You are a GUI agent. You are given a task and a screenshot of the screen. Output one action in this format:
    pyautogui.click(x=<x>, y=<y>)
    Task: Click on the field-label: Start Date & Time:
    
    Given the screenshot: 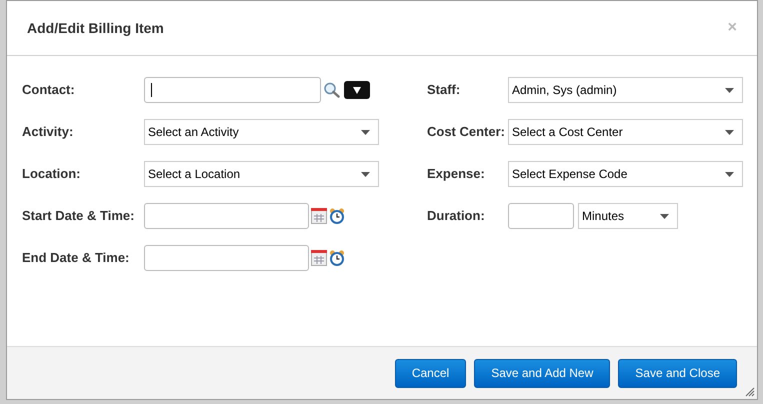 What is the action you would take?
    pyautogui.click(x=79, y=216)
    